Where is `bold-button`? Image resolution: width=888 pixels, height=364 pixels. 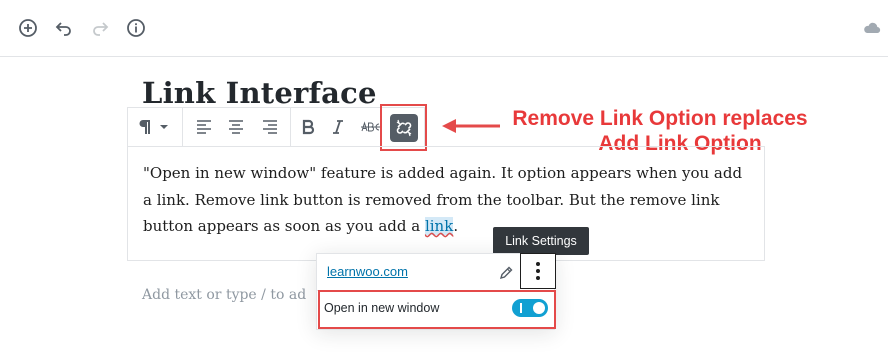 bold-button is located at coordinates (308, 127).